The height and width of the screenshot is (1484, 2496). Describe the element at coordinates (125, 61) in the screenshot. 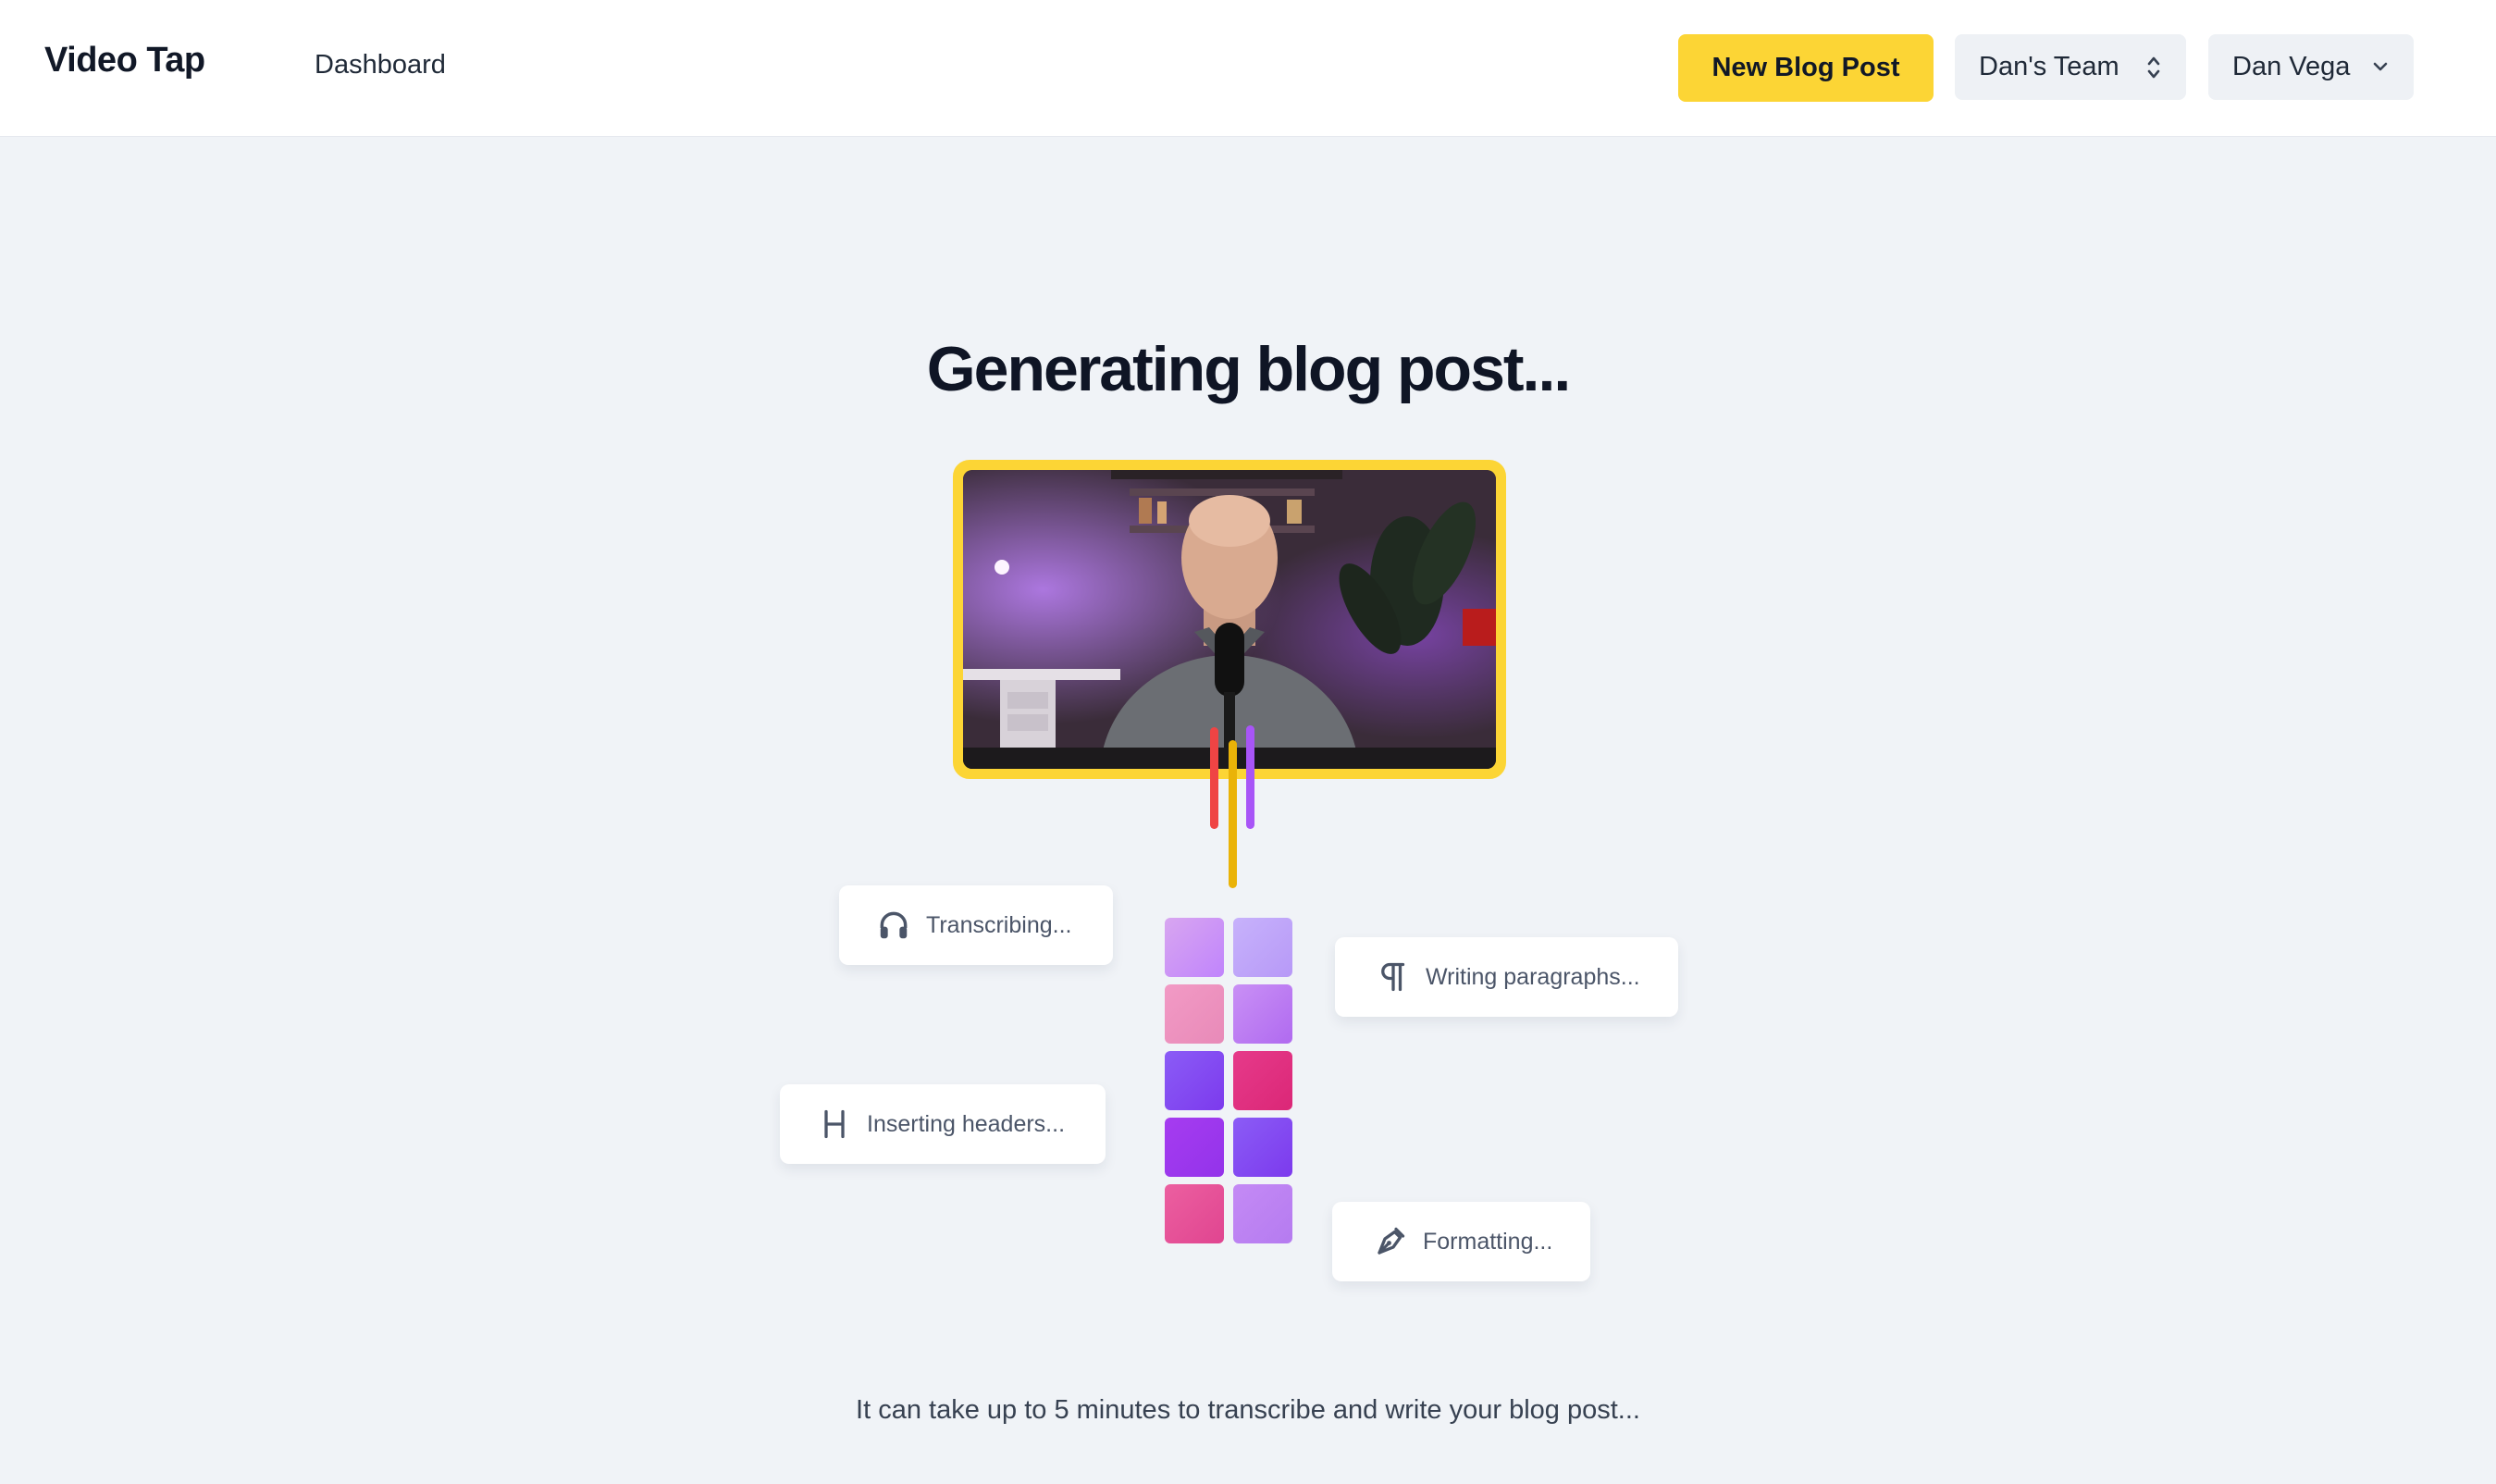

I see `app-logo: Video Tap` at that location.